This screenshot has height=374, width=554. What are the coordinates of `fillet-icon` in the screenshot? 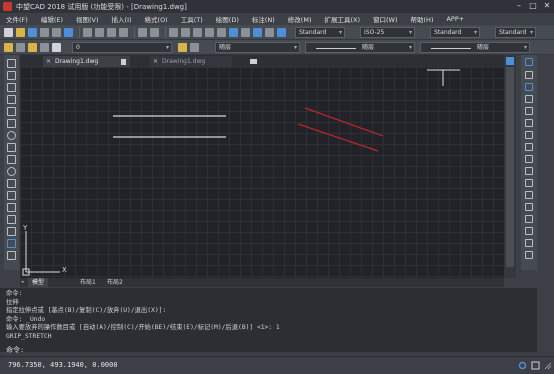 It's located at (529, 243).